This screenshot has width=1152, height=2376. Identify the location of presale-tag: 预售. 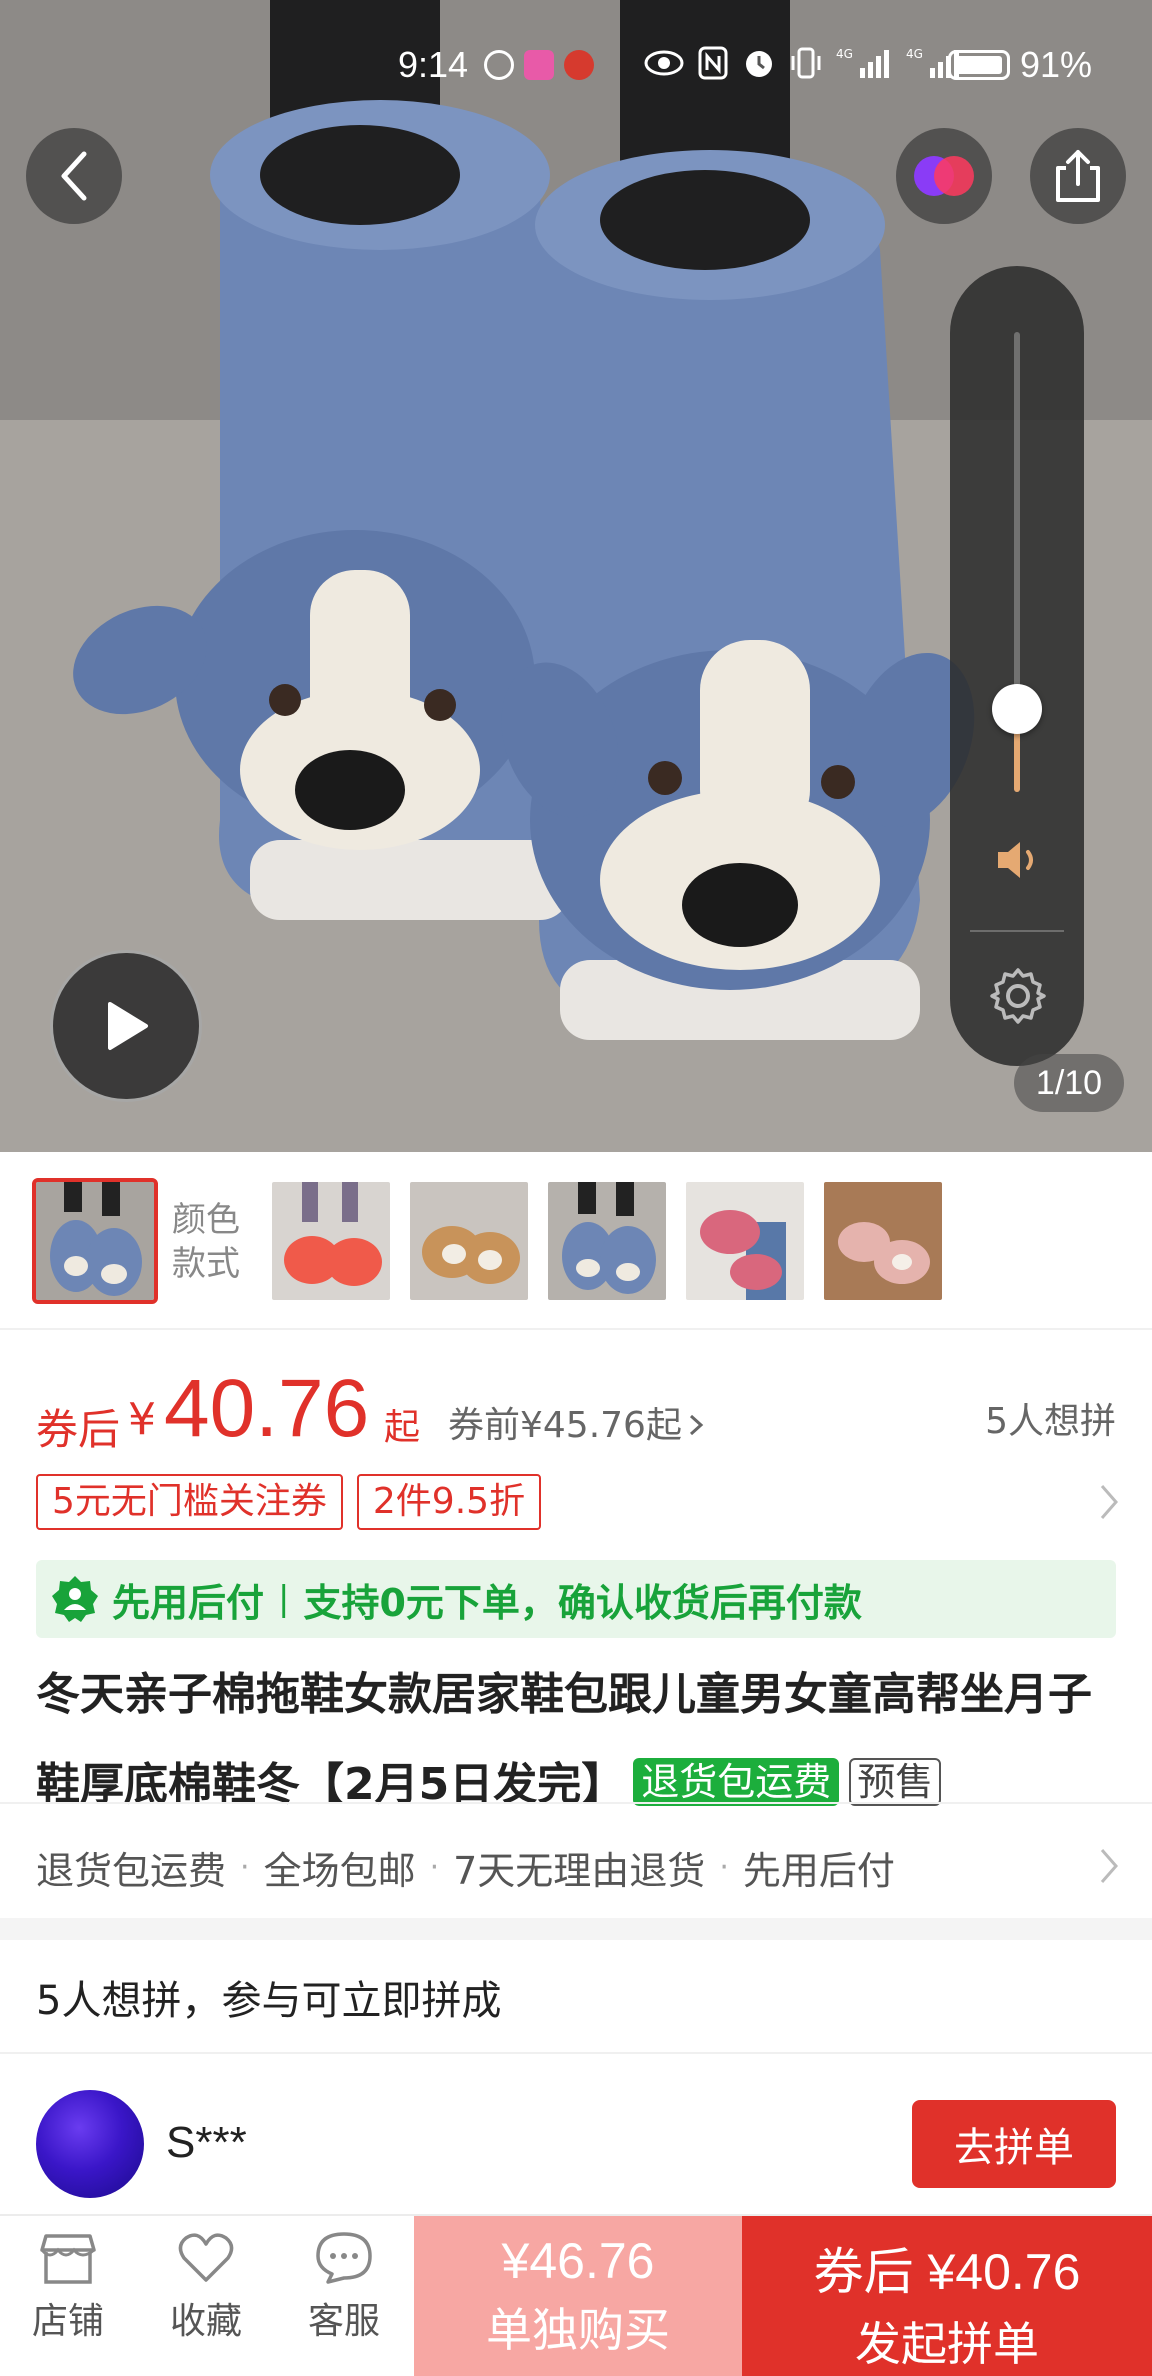
(895, 1782).